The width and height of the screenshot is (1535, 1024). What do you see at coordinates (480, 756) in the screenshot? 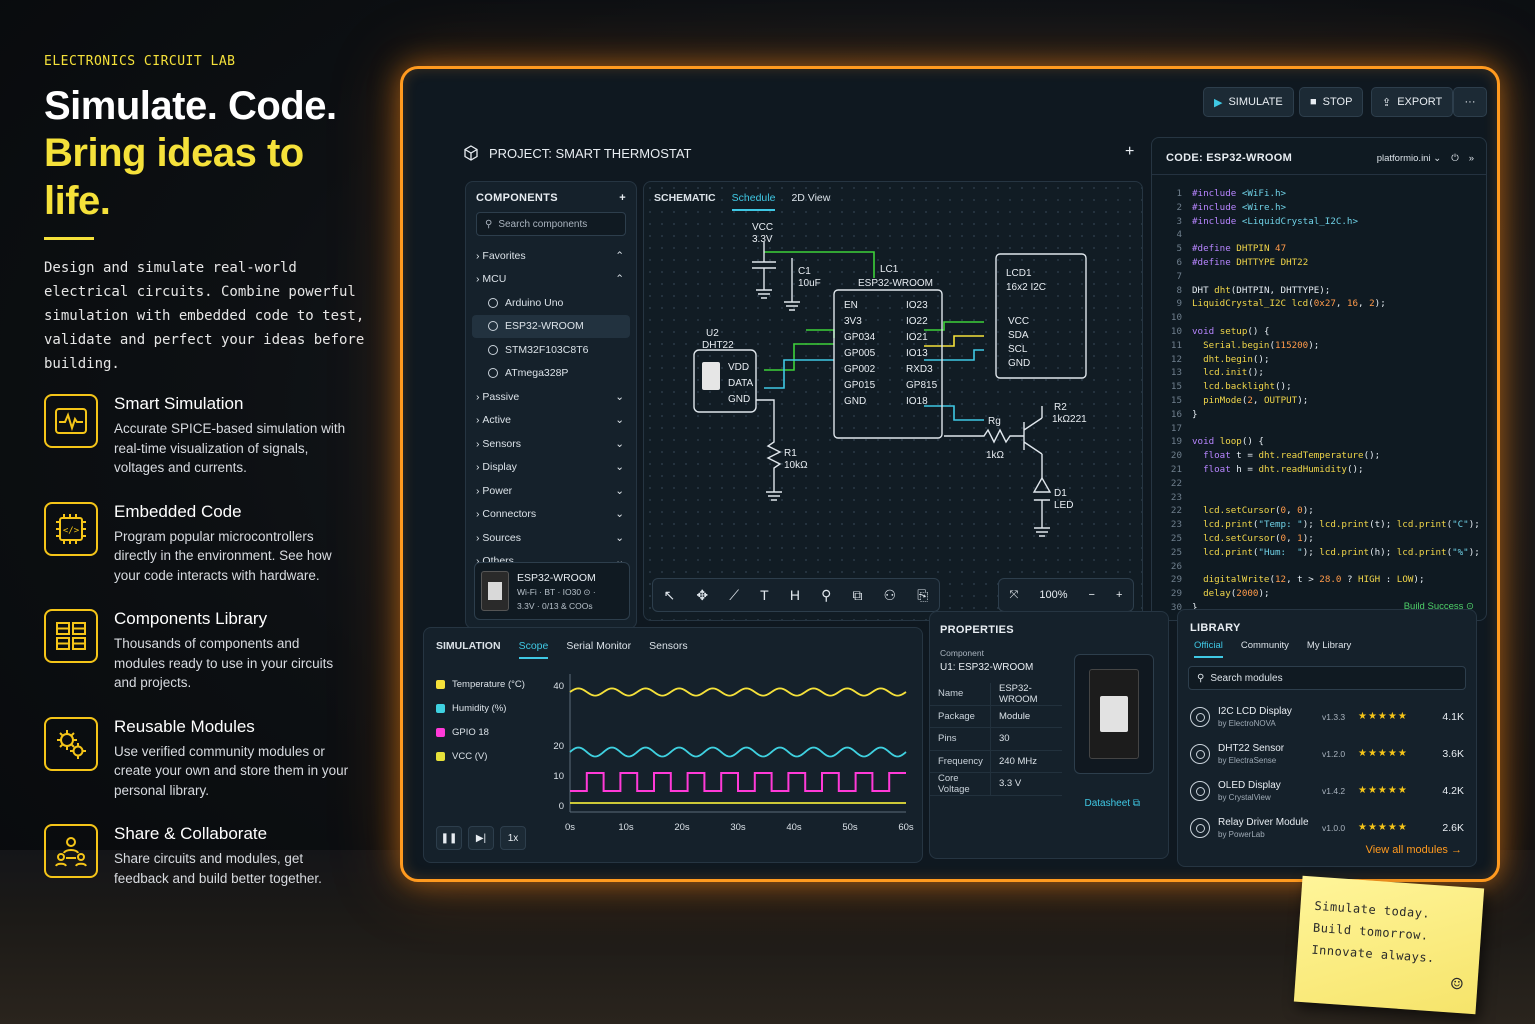
I see `legend-vcc: VCC (V)` at bounding box center [480, 756].